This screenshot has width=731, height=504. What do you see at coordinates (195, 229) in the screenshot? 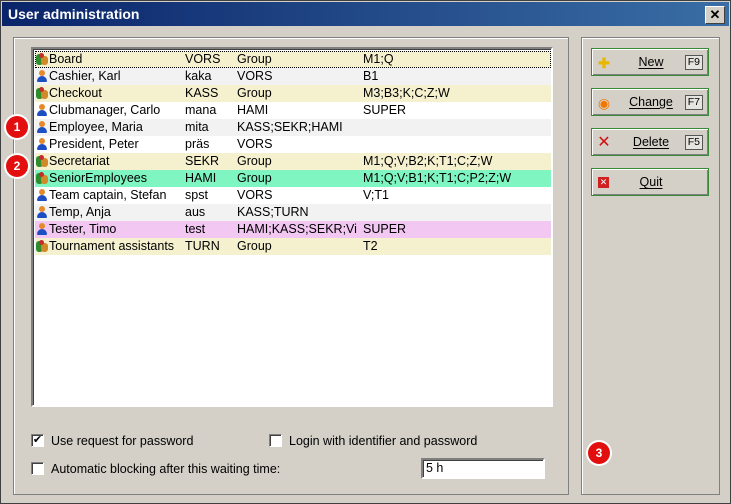
I see `user-id: test` at bounding box center [195, 229].